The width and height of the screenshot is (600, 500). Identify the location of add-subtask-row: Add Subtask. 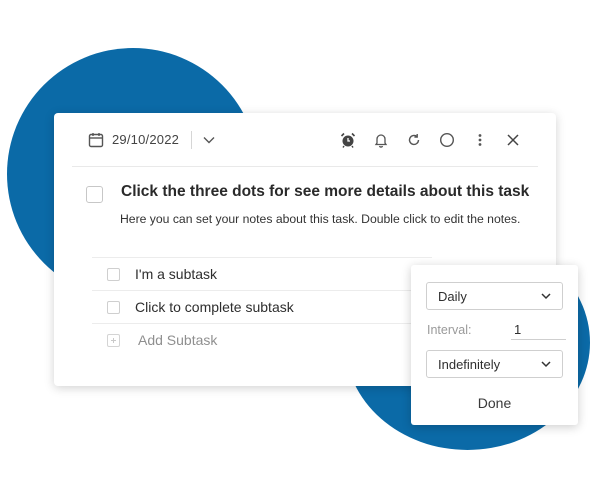
(262, 340).